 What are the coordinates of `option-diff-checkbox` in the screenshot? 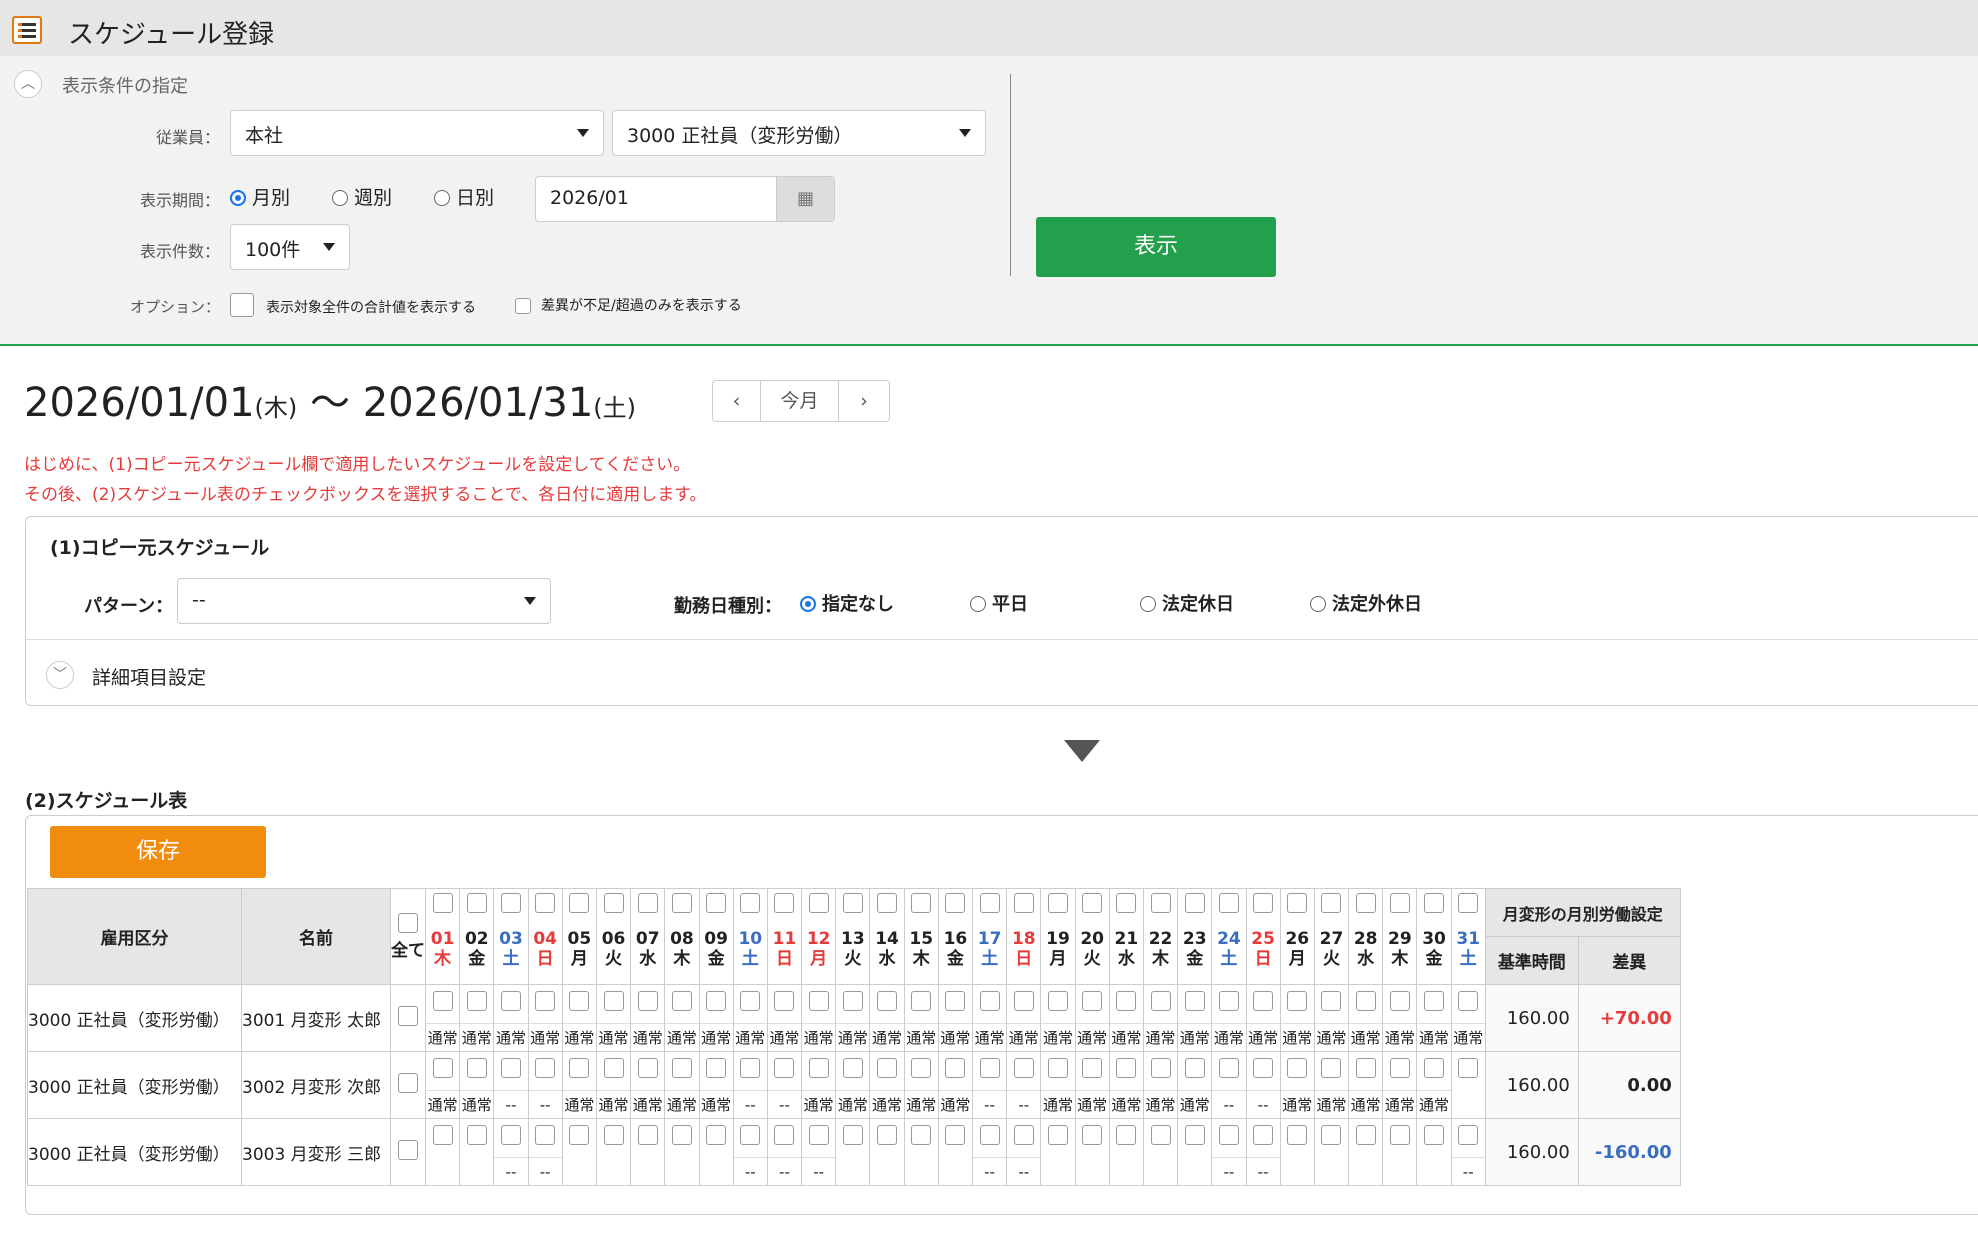 It's located at (523, 306).